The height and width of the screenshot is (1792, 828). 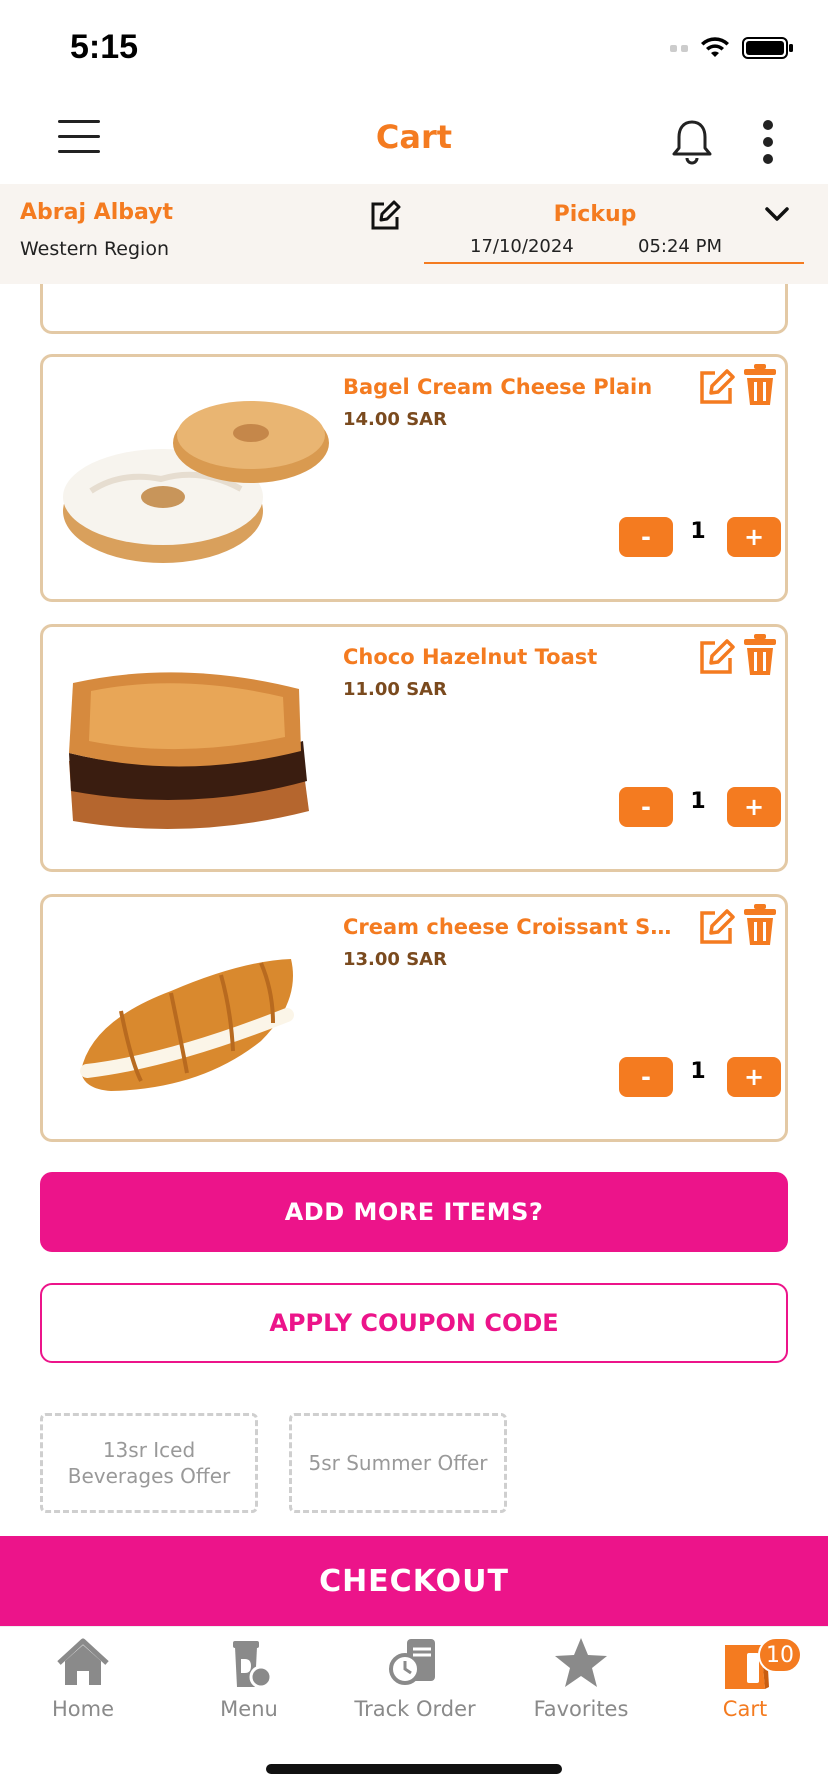 I want to click on tab-cart: 10 Cart, so click(x=745, y=1690).